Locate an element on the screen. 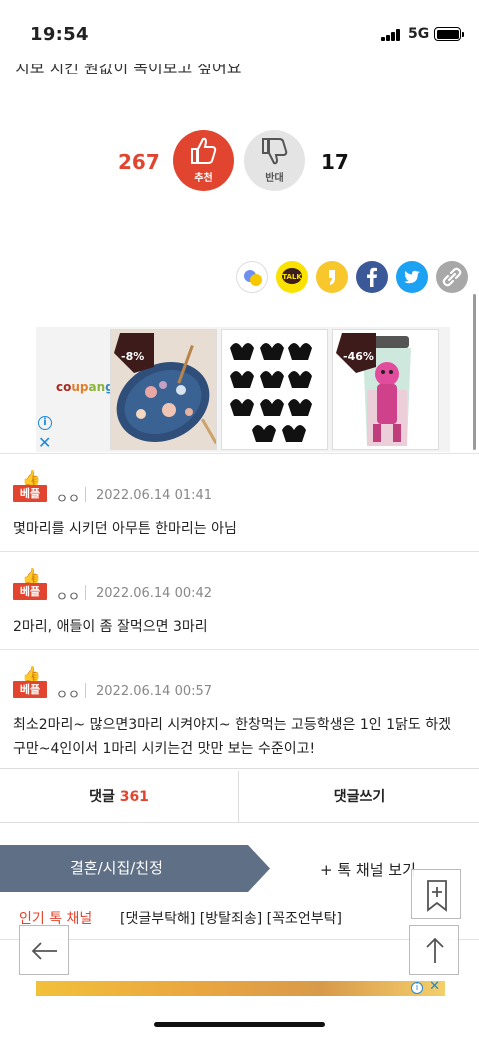 Image resolution: width=479 pixels, height=1039 pixels. home-indicator is located at coordinates (239, 1024).